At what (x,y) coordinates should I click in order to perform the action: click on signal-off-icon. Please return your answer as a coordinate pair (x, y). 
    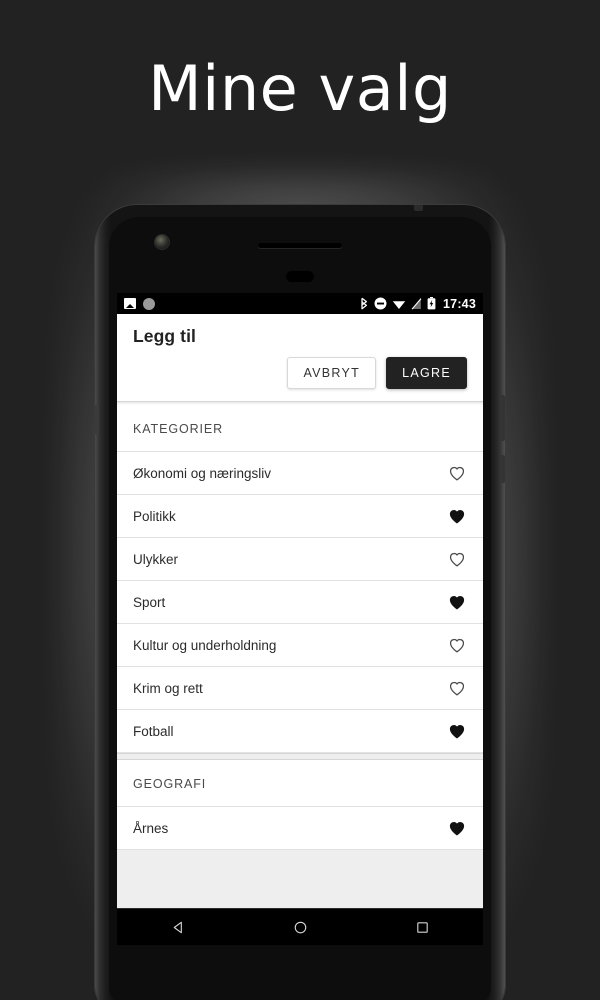
    Looking at the image, I should click on (416, 303).